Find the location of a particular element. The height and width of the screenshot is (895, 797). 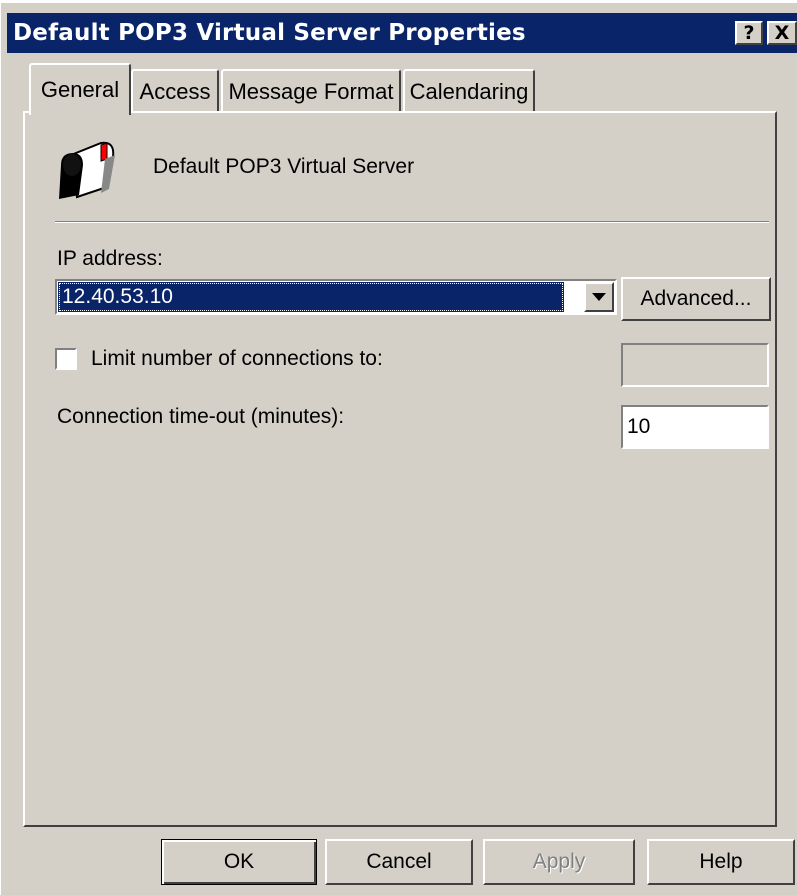

ip-address-label: IP address: is located at coordinates (110, 258).